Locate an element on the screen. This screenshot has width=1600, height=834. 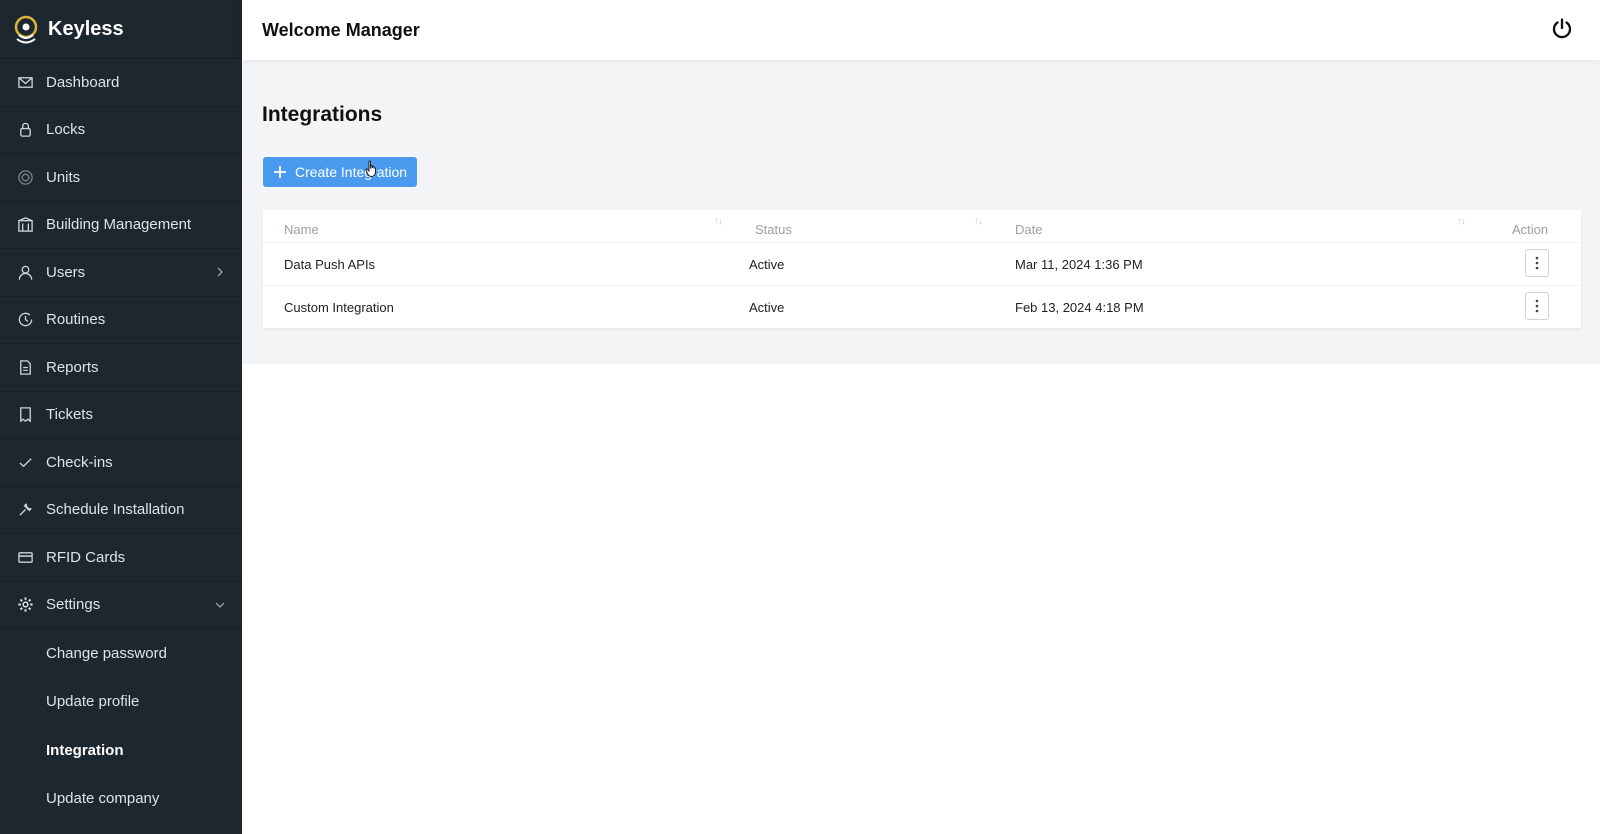
power-icon is located at coordinates (1562, 29).